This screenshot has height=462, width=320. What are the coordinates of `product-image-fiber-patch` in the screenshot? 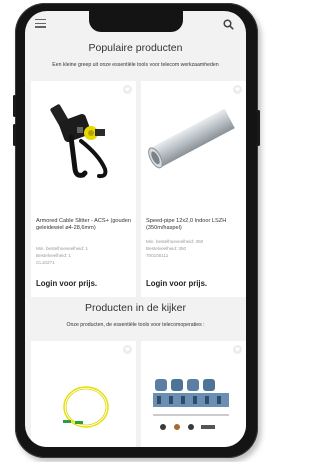 It's located at (86, 406).